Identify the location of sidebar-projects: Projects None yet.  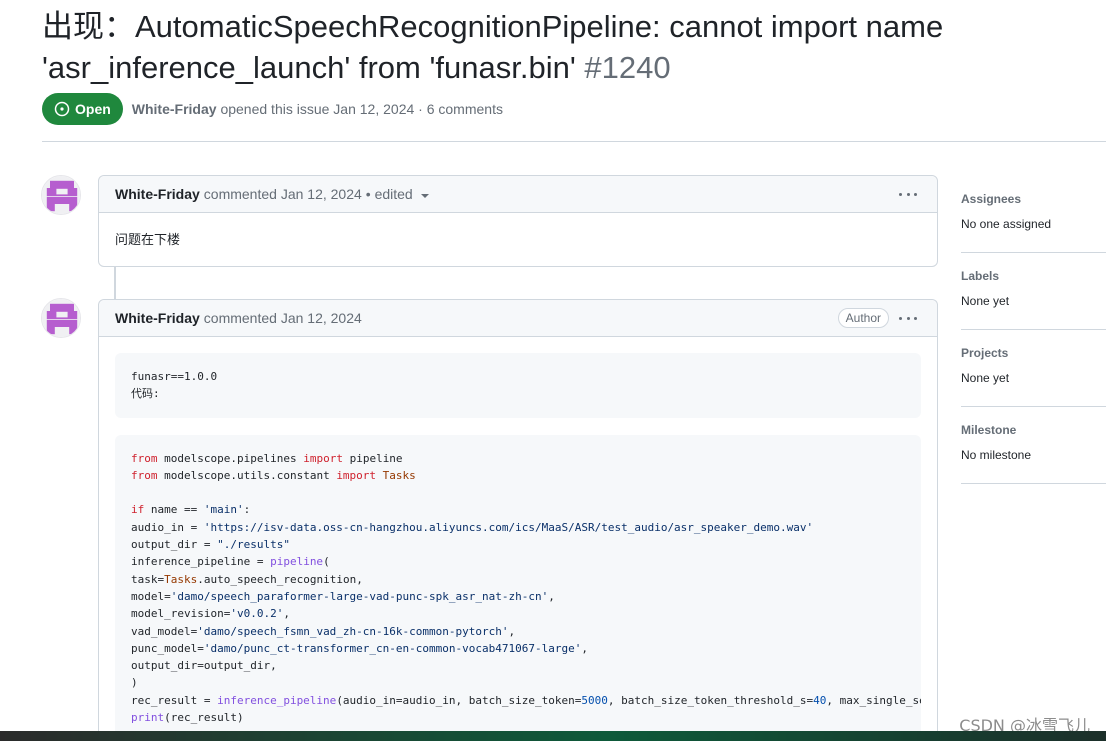
(1033, 368).